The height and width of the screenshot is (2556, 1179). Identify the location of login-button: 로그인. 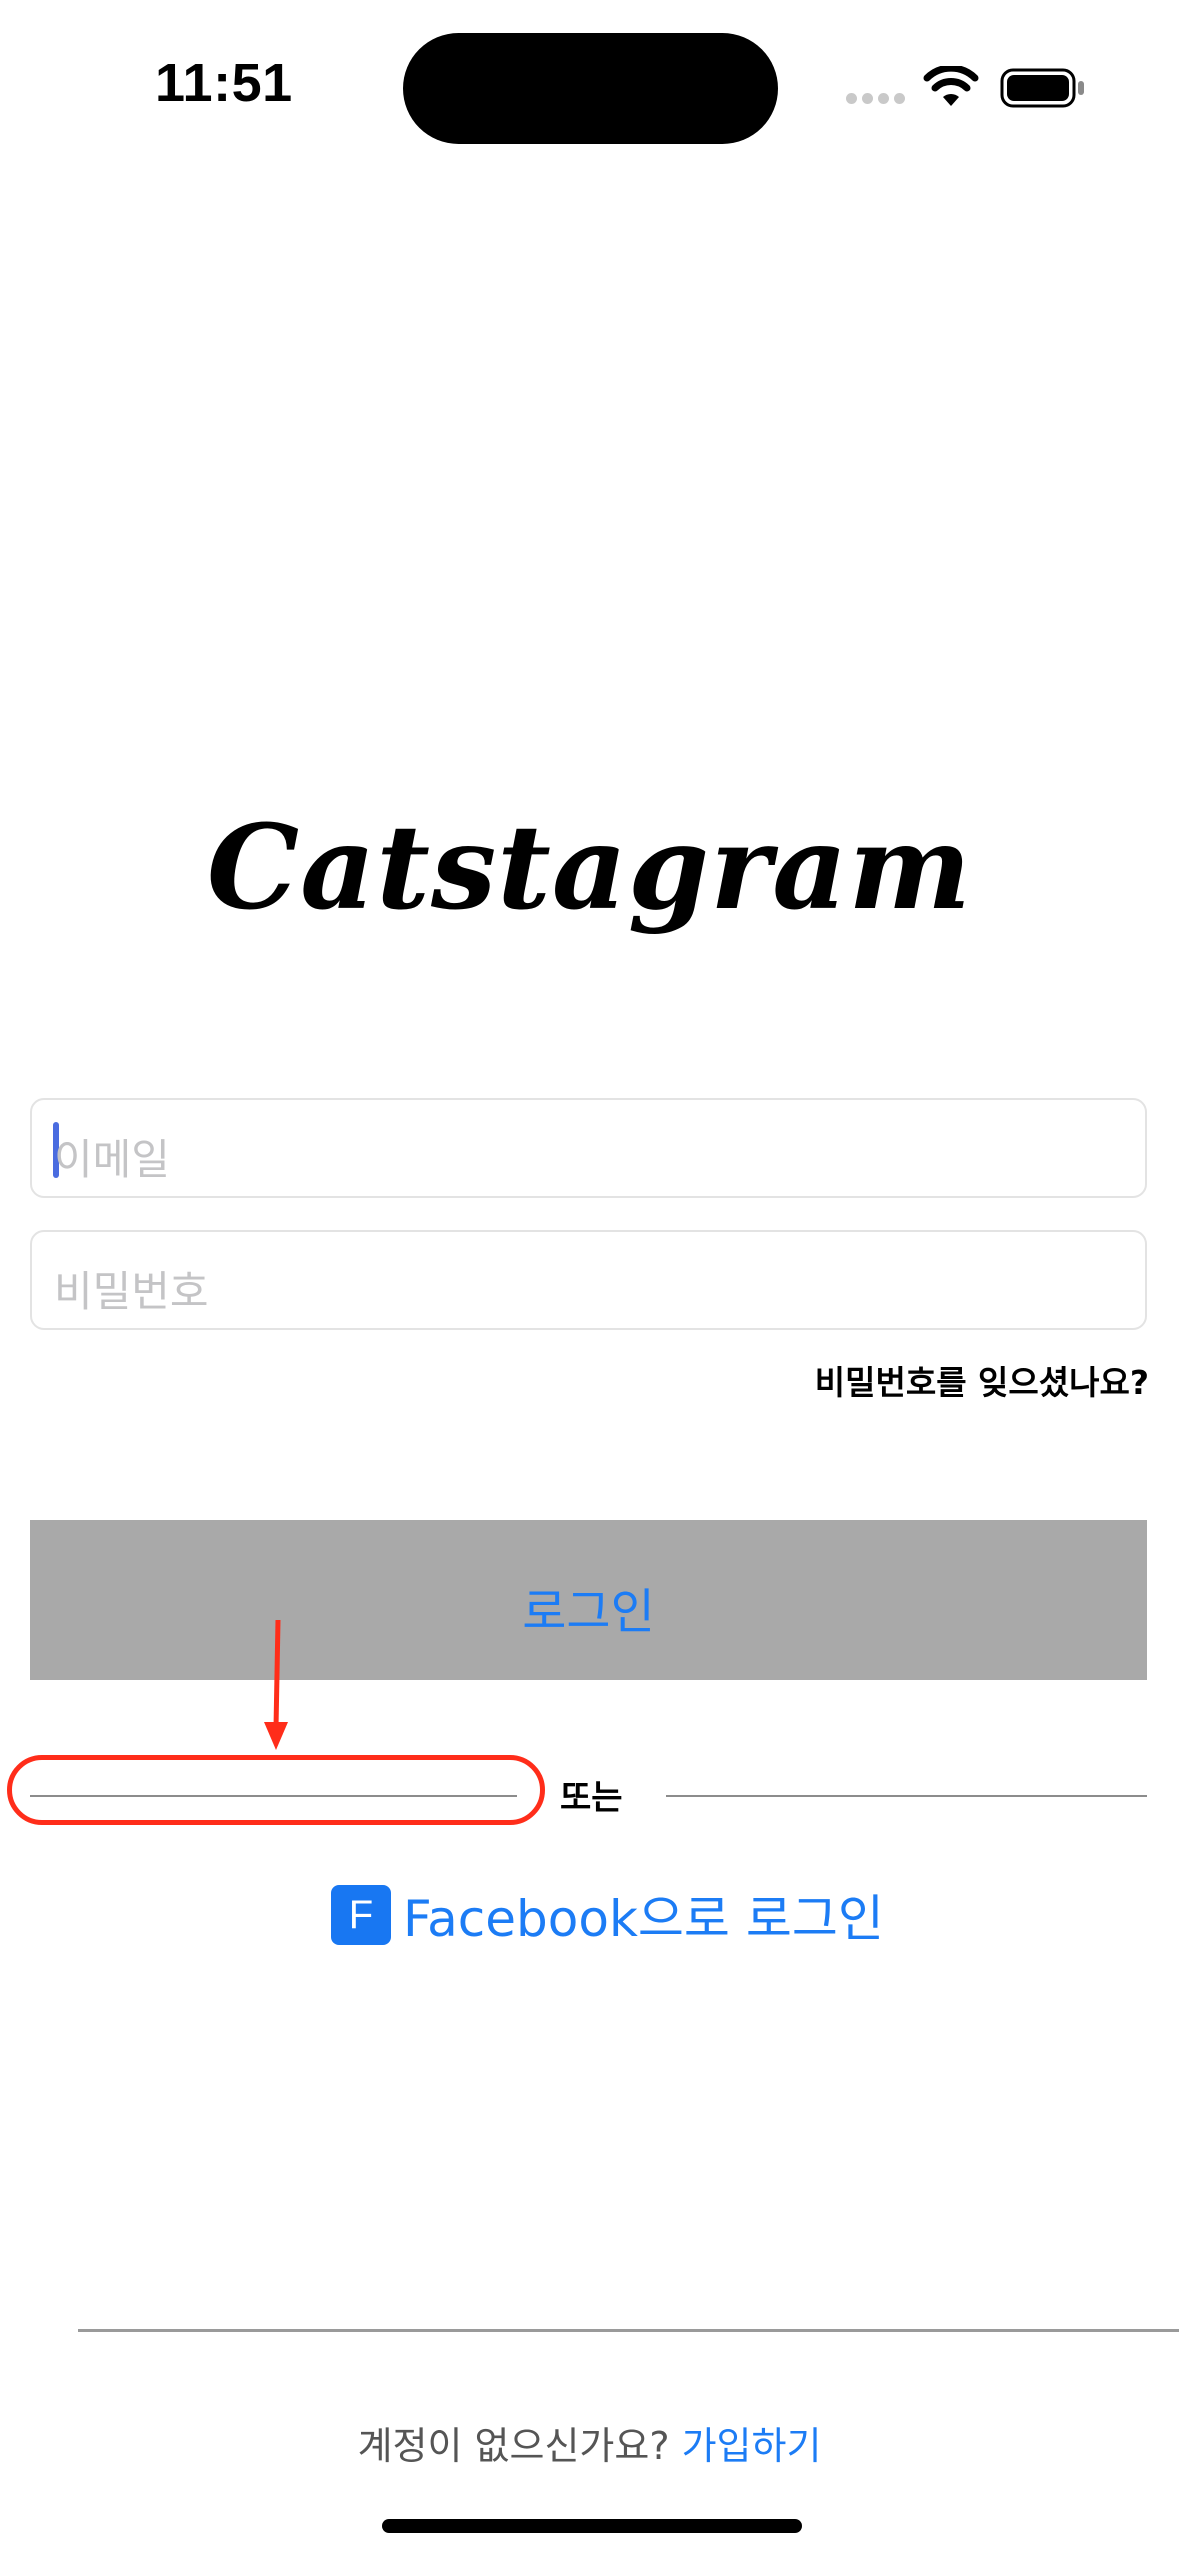
(588, 1600).